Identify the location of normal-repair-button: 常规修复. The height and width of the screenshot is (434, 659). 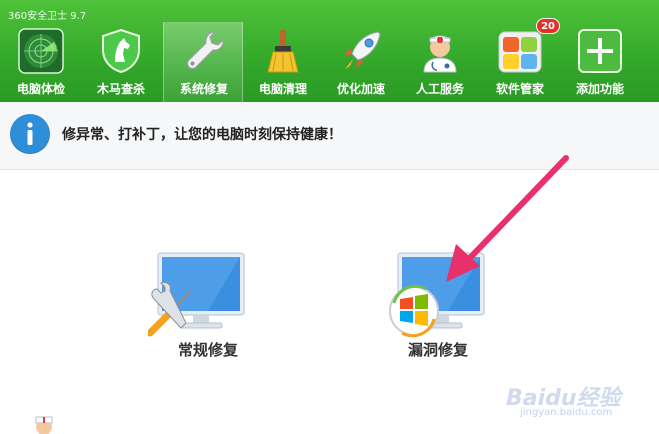
(208, 308).